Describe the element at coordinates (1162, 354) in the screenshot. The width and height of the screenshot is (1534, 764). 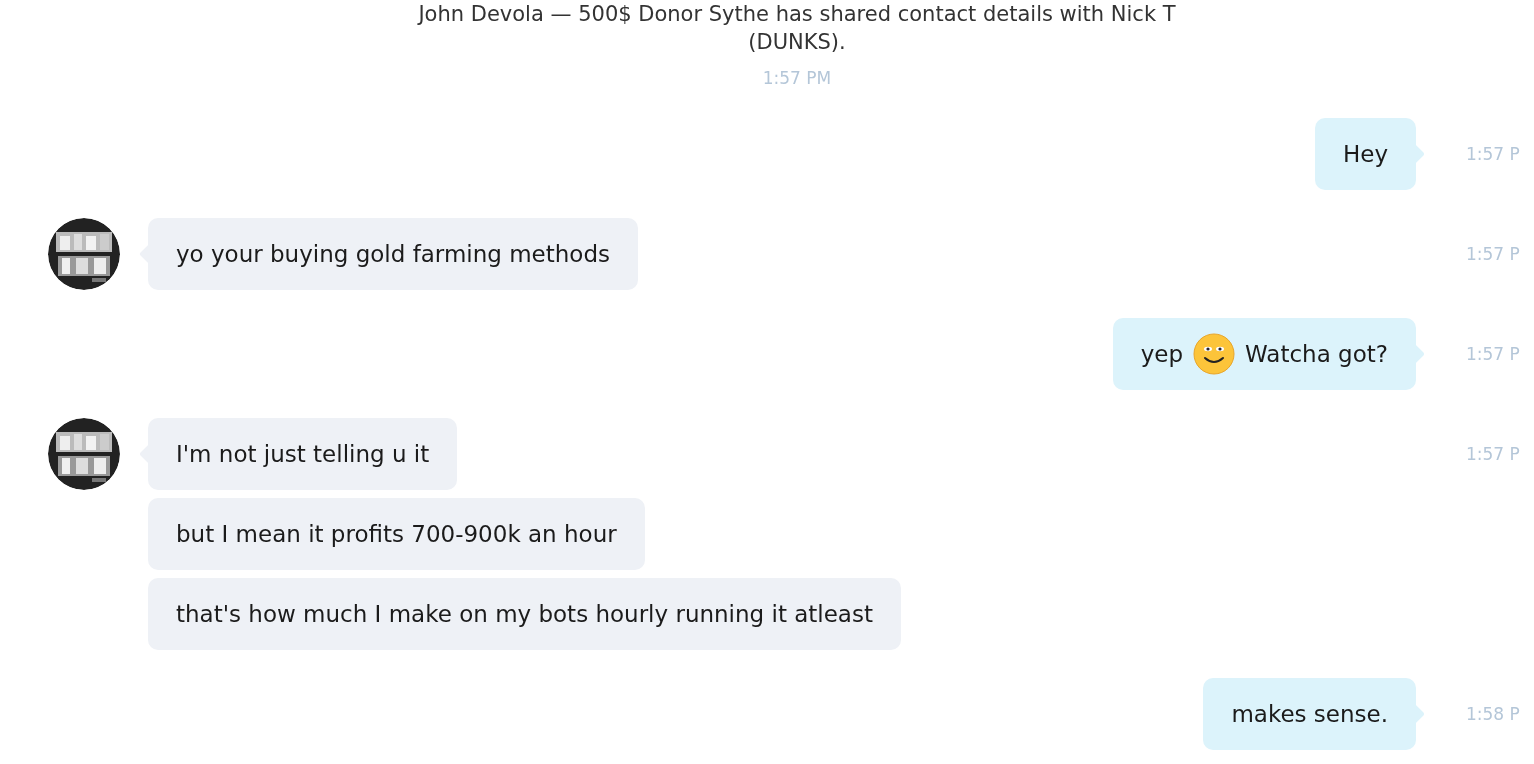
I see `message-text: yep` at that location.